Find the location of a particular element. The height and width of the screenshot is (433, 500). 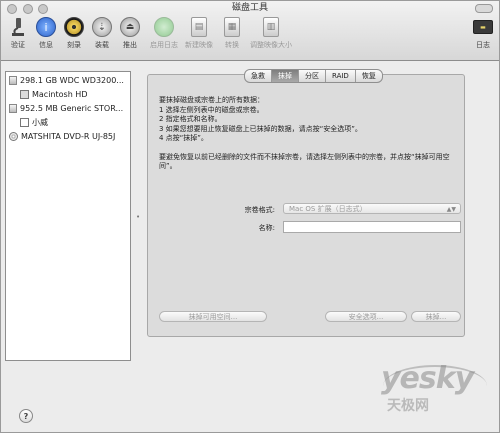

sidebar-item-label: Macintosh HD is located at coordinates (60, 94).